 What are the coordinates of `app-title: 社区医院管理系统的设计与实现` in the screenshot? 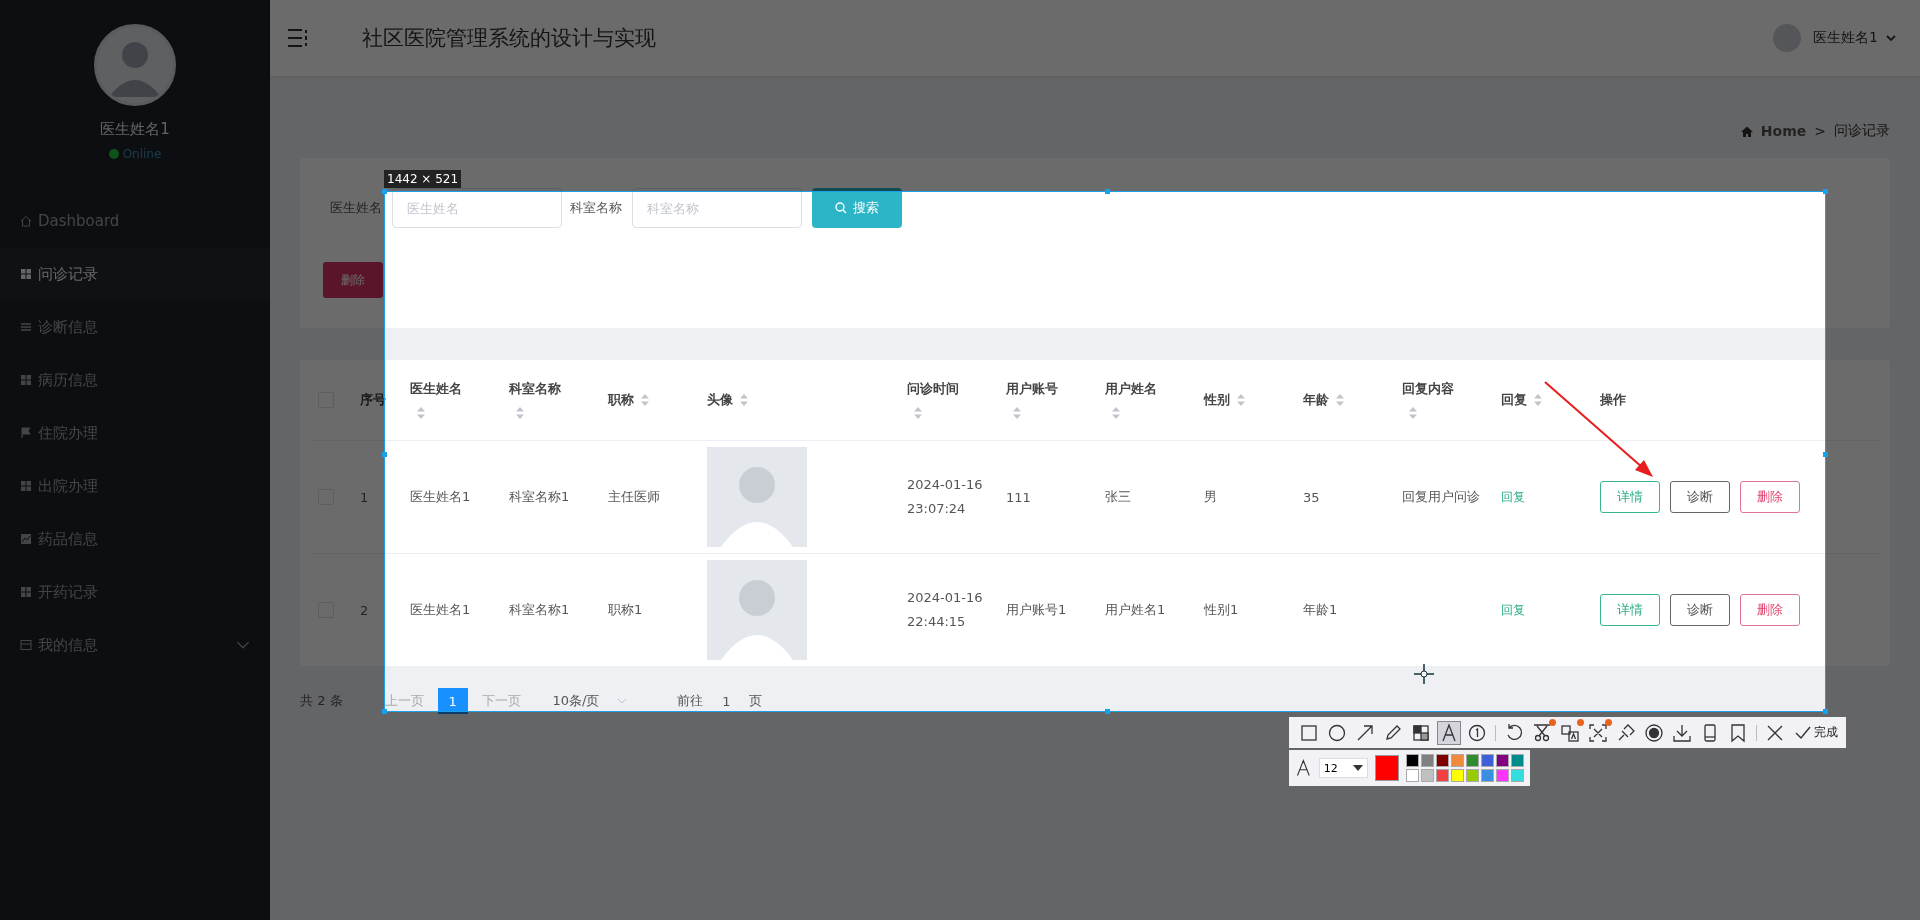 It's located at (509, 38).